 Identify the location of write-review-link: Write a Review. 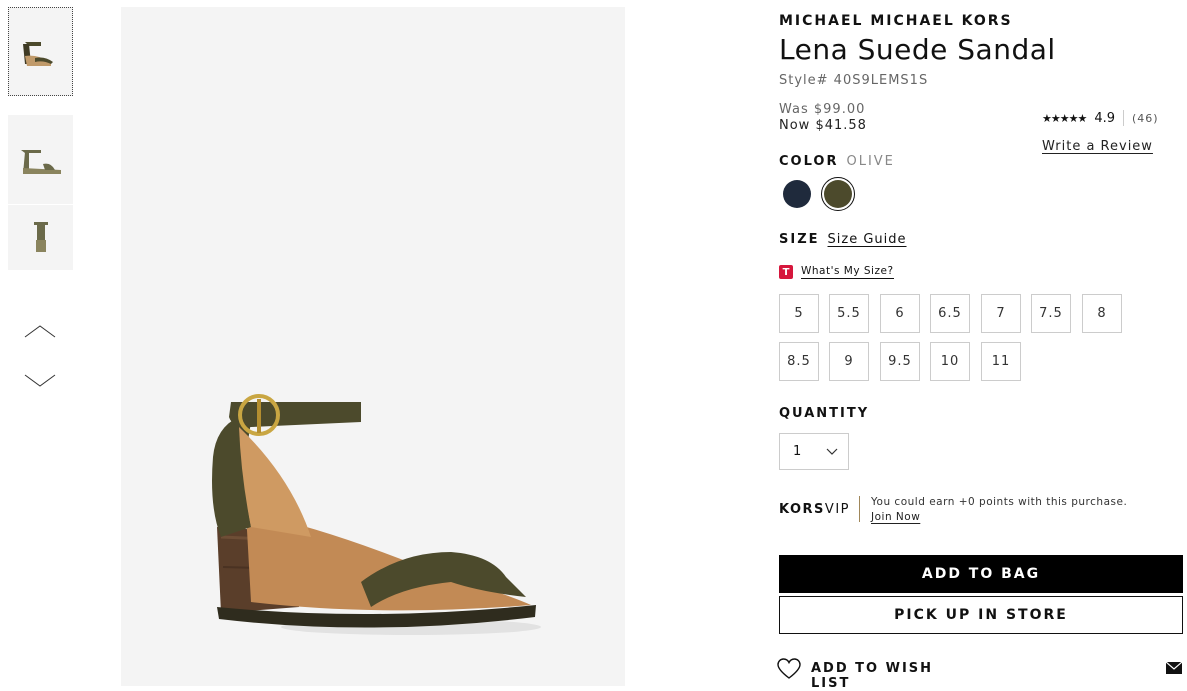
(1097, 146).